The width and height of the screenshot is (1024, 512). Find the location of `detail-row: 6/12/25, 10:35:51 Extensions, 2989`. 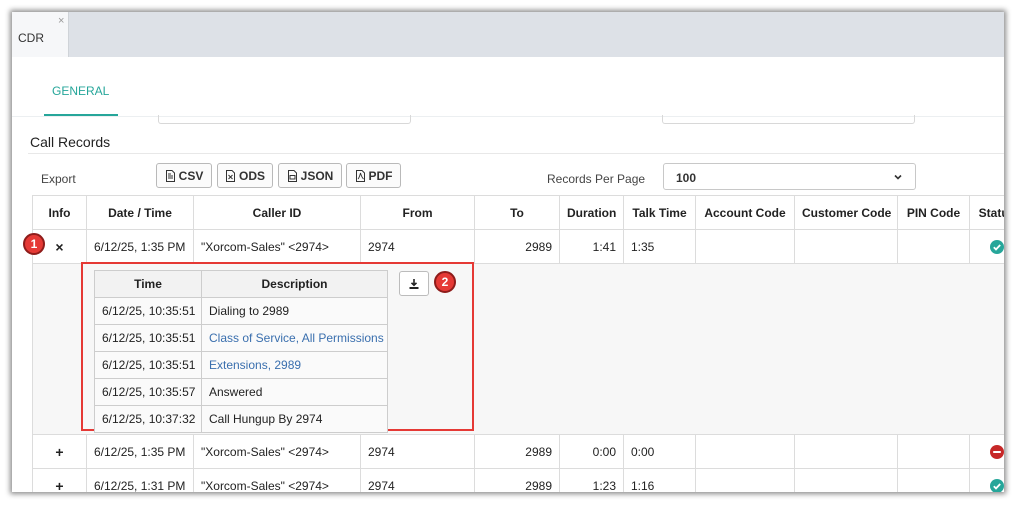

detail-row: 6/12/25, 10:35:51 Extensions, 2989 is located at coordinates (241, 365).